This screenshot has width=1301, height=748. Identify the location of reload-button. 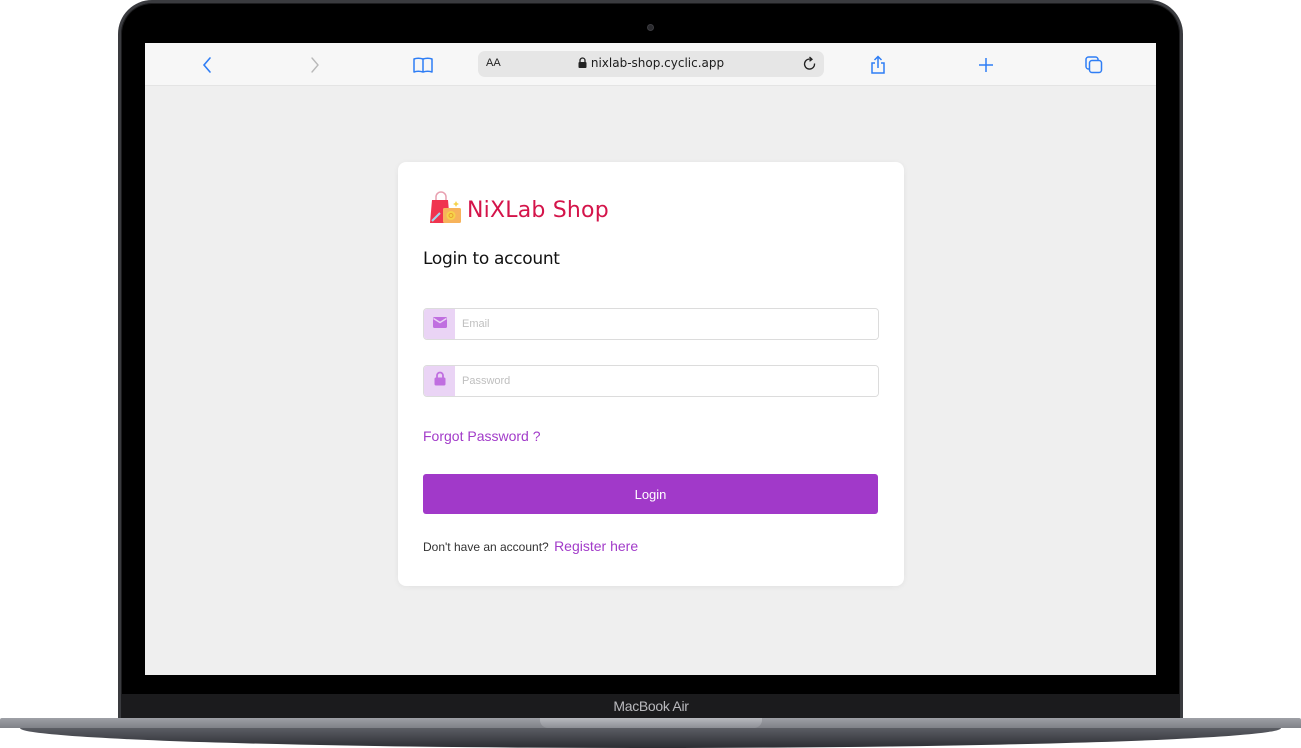
(810, 64).